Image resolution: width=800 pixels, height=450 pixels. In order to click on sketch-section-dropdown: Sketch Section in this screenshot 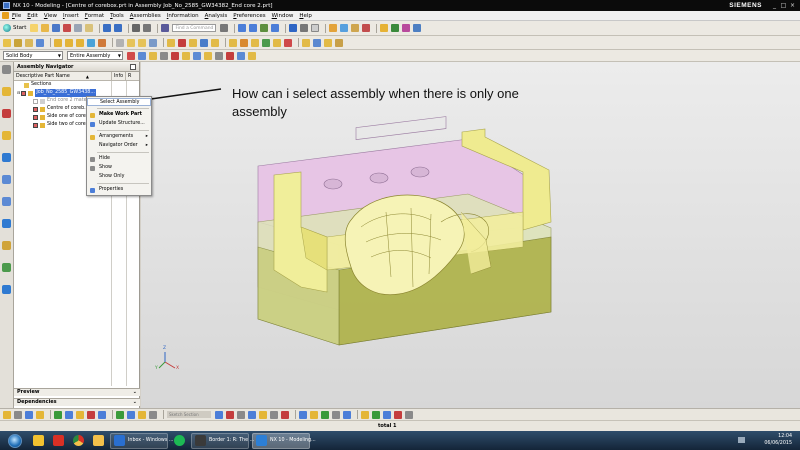, I will do `click(189, 414)`.